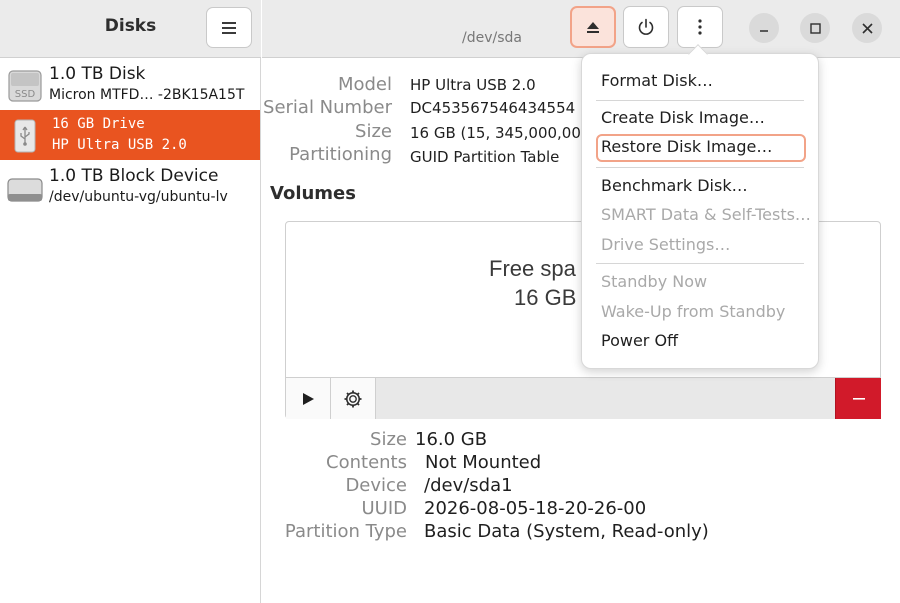 The width and height of the screenshot is (900, 603). Describe the element at coordinates (25, 190) in the screenshot. I see `block-device-icon` at that location.